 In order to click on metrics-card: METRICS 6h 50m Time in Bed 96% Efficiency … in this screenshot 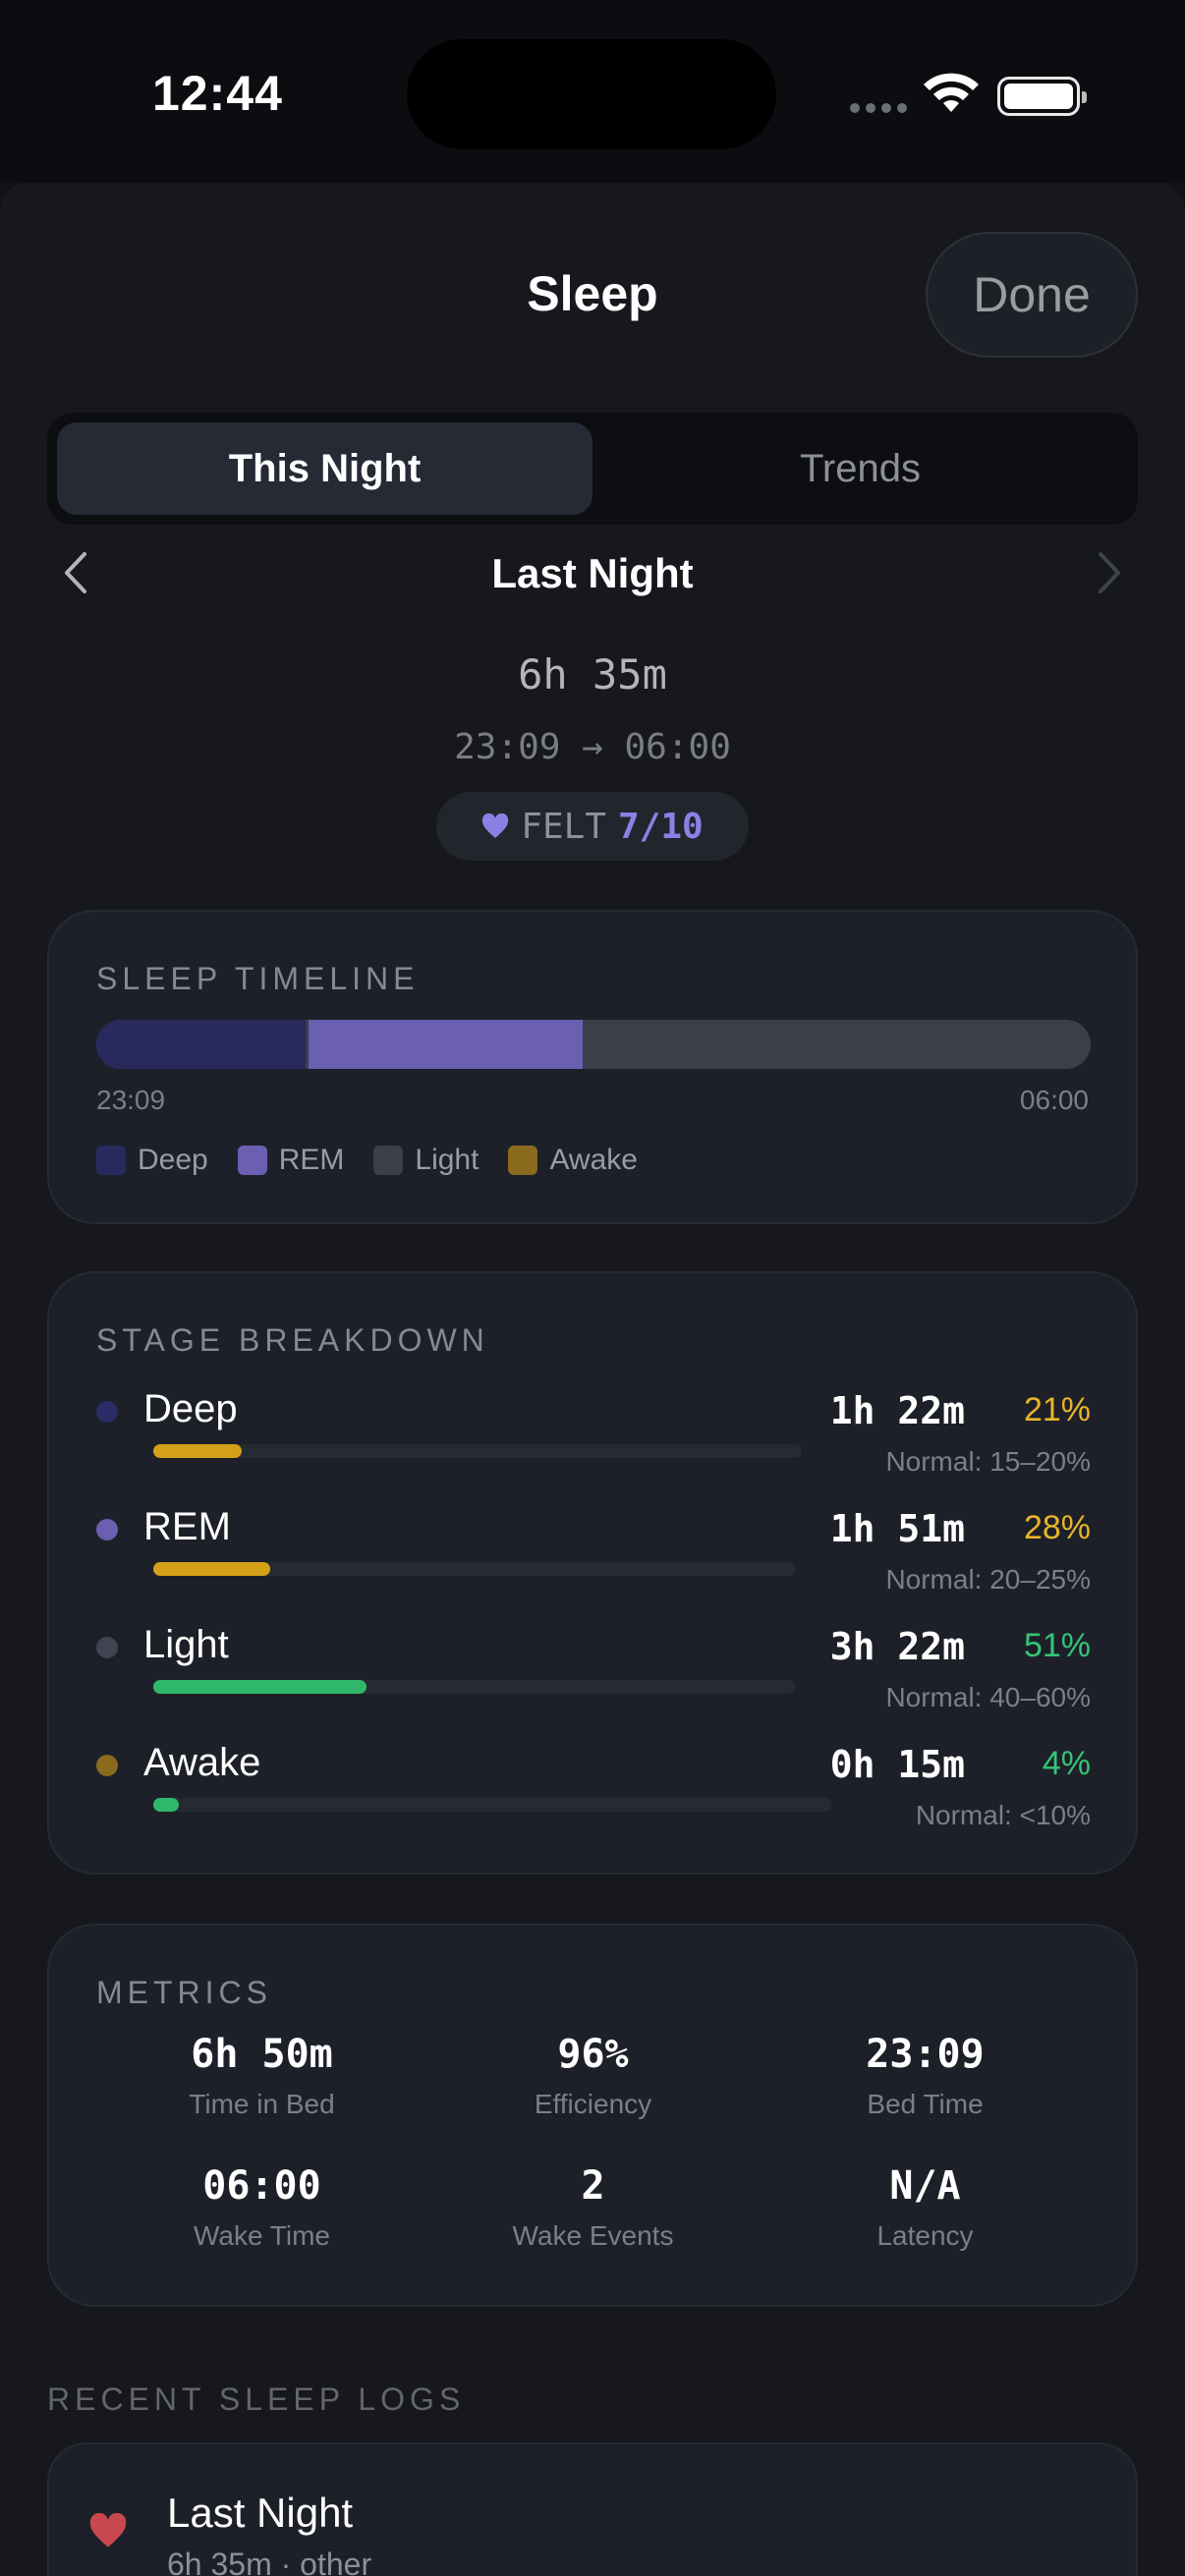, I will do `click(592, 2115)`.